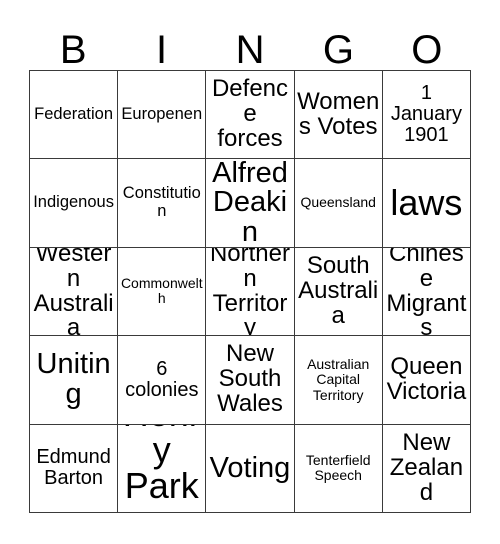  I want to click on bingo-cell-label: Queen Victoria, so click(426, 378).